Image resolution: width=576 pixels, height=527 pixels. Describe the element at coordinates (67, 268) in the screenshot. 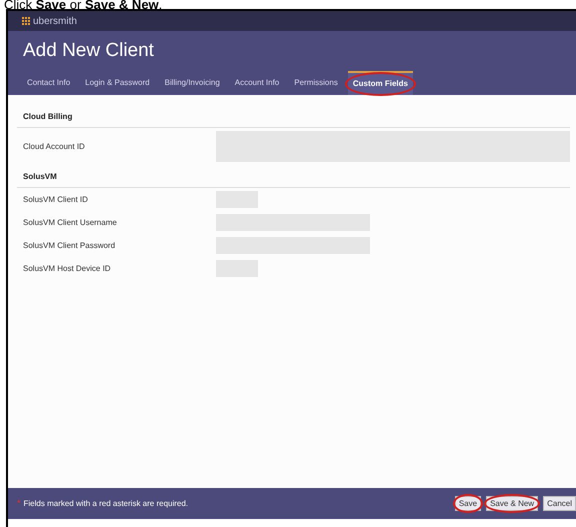

I see `field-label: SolusVM Host Device ID` at that location.